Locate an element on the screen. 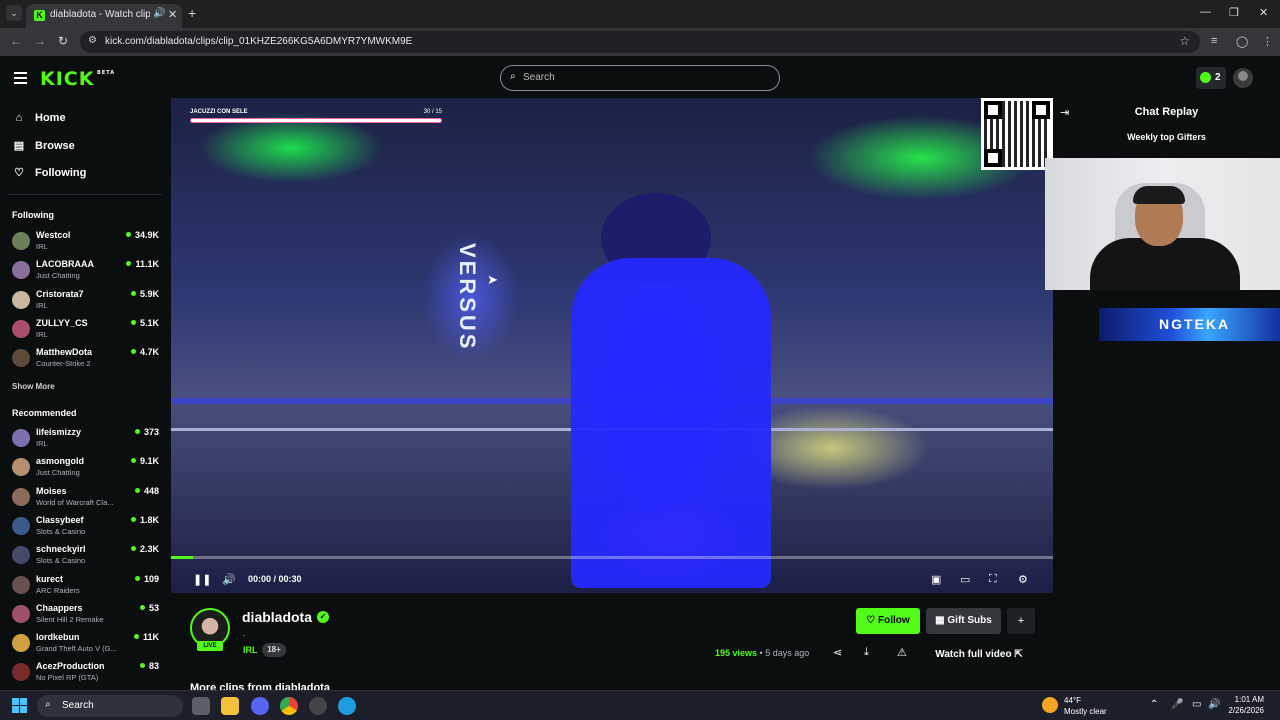 The image size is (1280, 720). site-header: KICK BETA ⌕ Search 2 is located at coordinates (640, 77).